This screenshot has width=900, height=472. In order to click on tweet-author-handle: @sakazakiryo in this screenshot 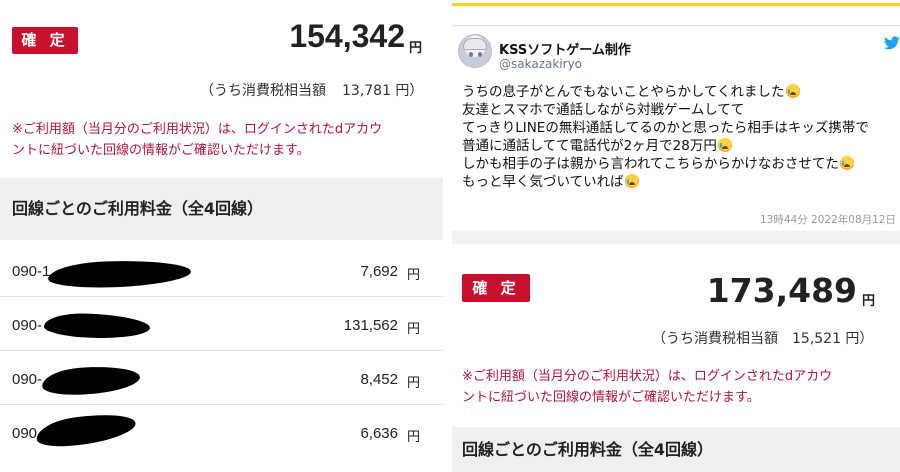, I will do `click(540, 64)`.